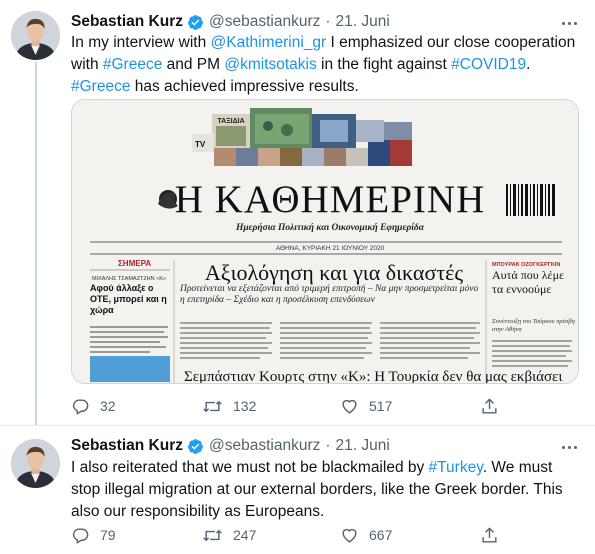 This screenshot has height=554, width=595. Describe the element at coordinates (36, 244) in the screenshot. I see `thread-connector-line` at that location.